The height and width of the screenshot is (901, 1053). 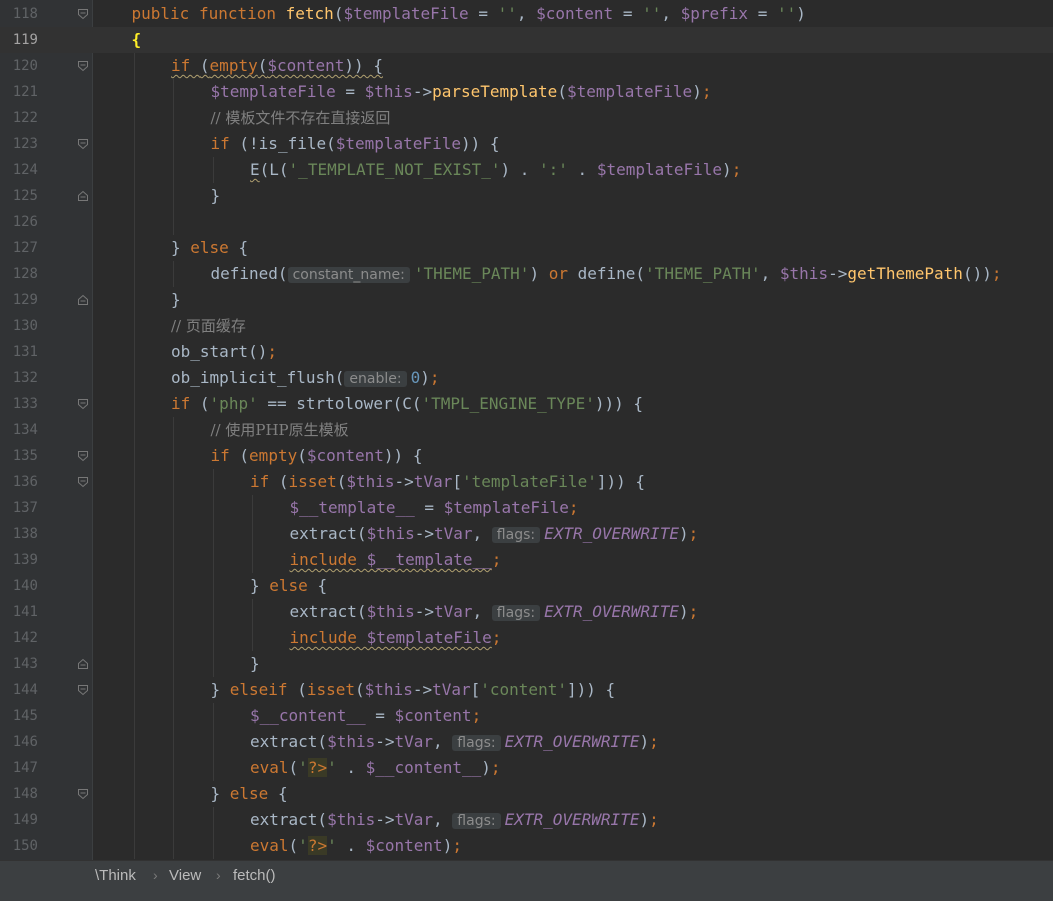 I want to click on line-number: 121, so click(x=19, y=92).